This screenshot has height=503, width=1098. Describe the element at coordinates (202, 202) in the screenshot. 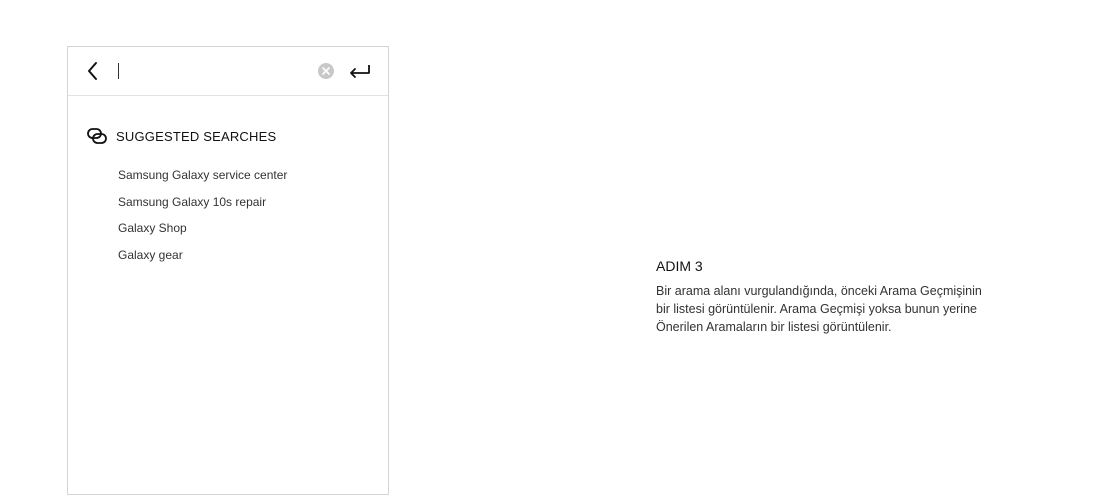

I see `suggestion-item: Samsung Galaxy 10s repair` at that location.